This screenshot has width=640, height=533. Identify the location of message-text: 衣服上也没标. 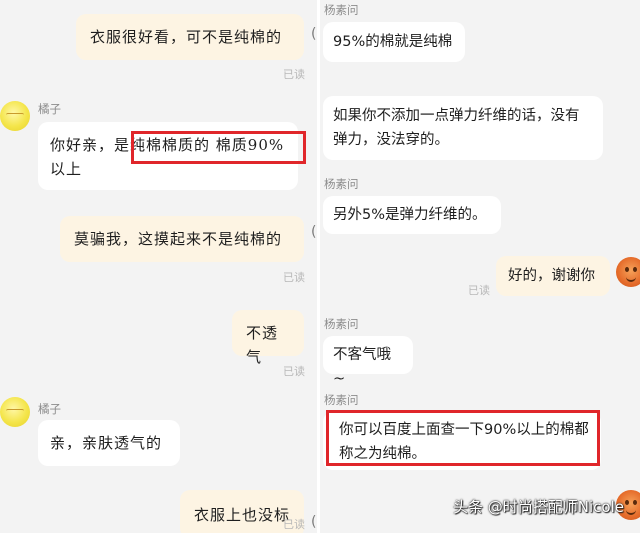
(242, 515).